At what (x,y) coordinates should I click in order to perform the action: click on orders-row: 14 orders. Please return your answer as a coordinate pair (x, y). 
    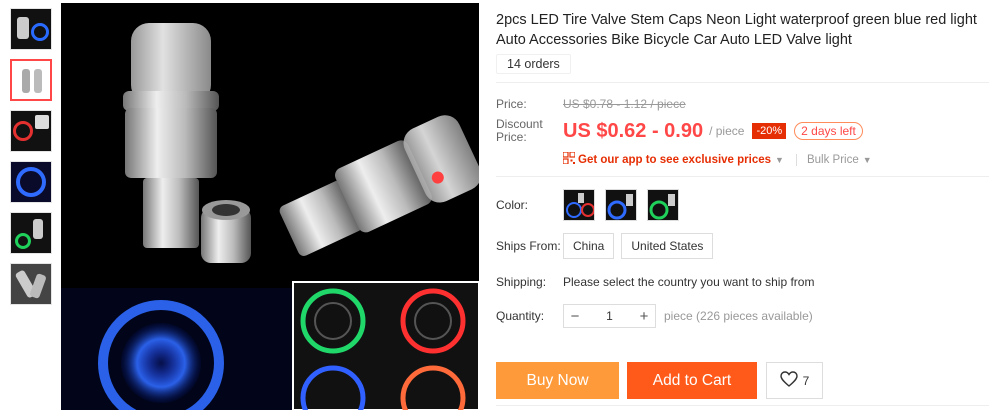
    Looking at the image, I should click on (742, 68).